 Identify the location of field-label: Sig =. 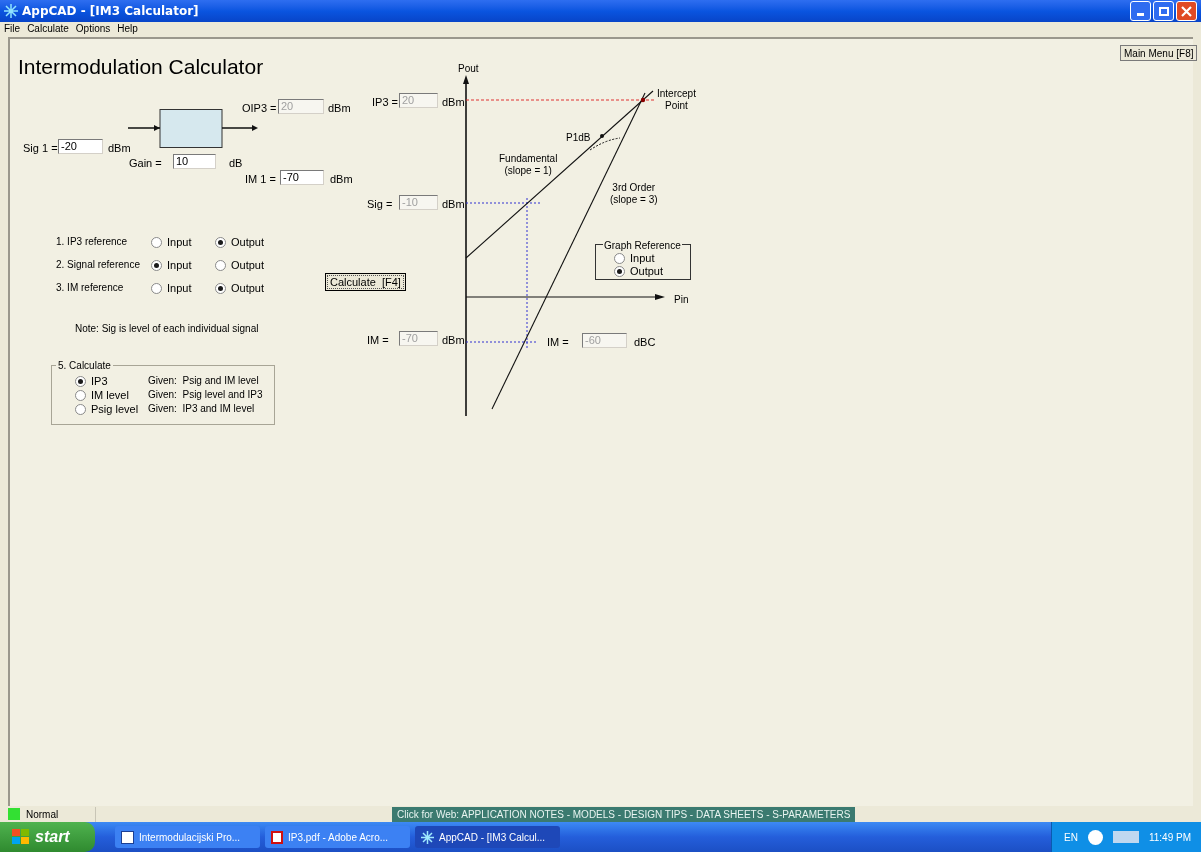
(380, 204).